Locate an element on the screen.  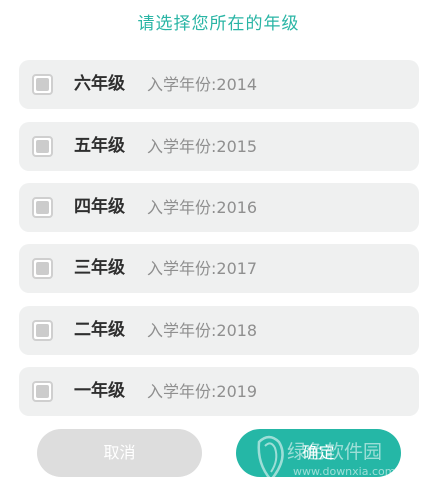
confirm-button: 确定 is located at coordinates (318, 453).